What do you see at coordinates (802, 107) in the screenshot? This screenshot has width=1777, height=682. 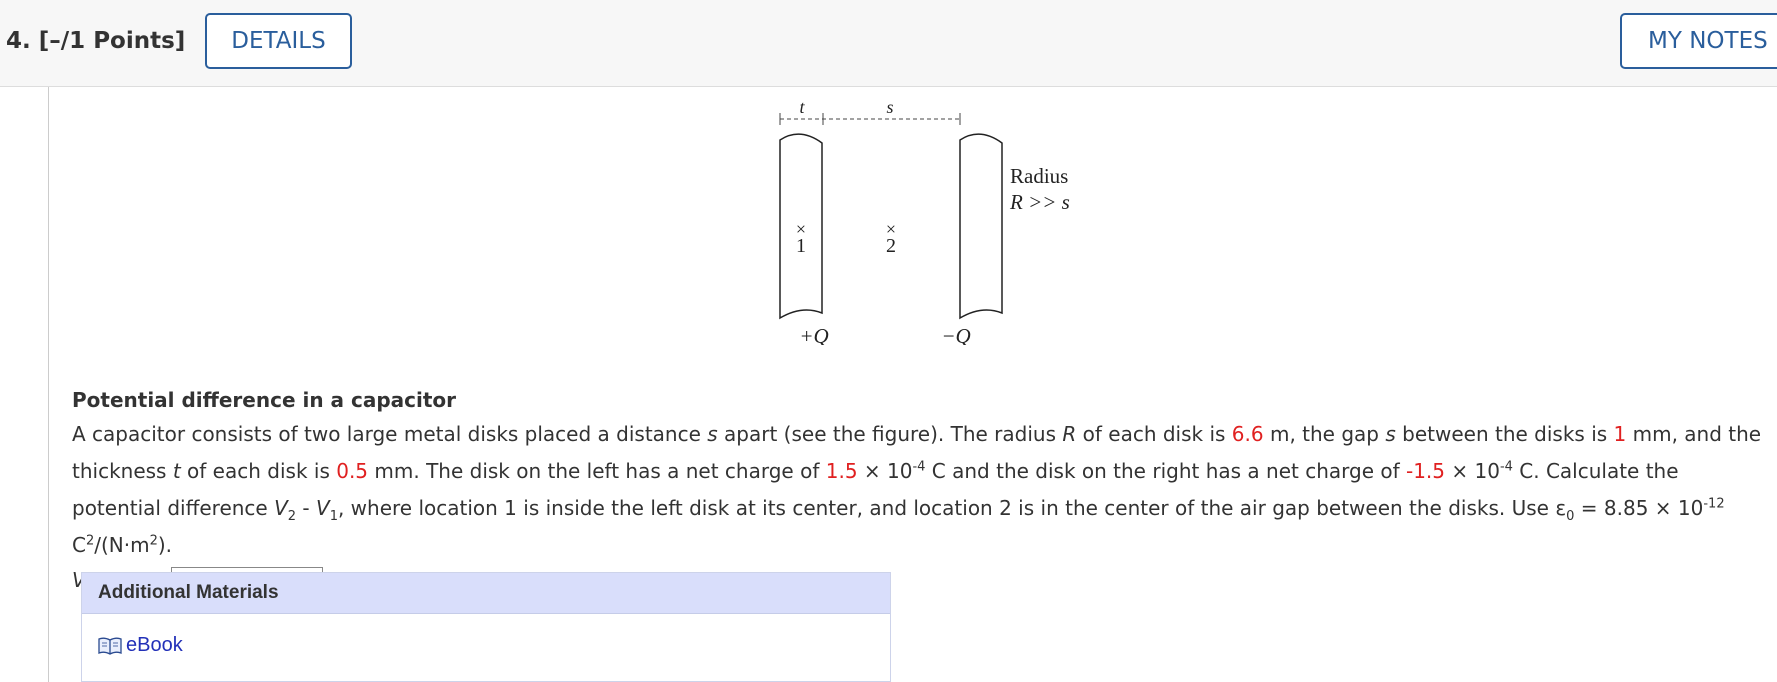 I see `t-label: t` at bounding box center [802, 107].